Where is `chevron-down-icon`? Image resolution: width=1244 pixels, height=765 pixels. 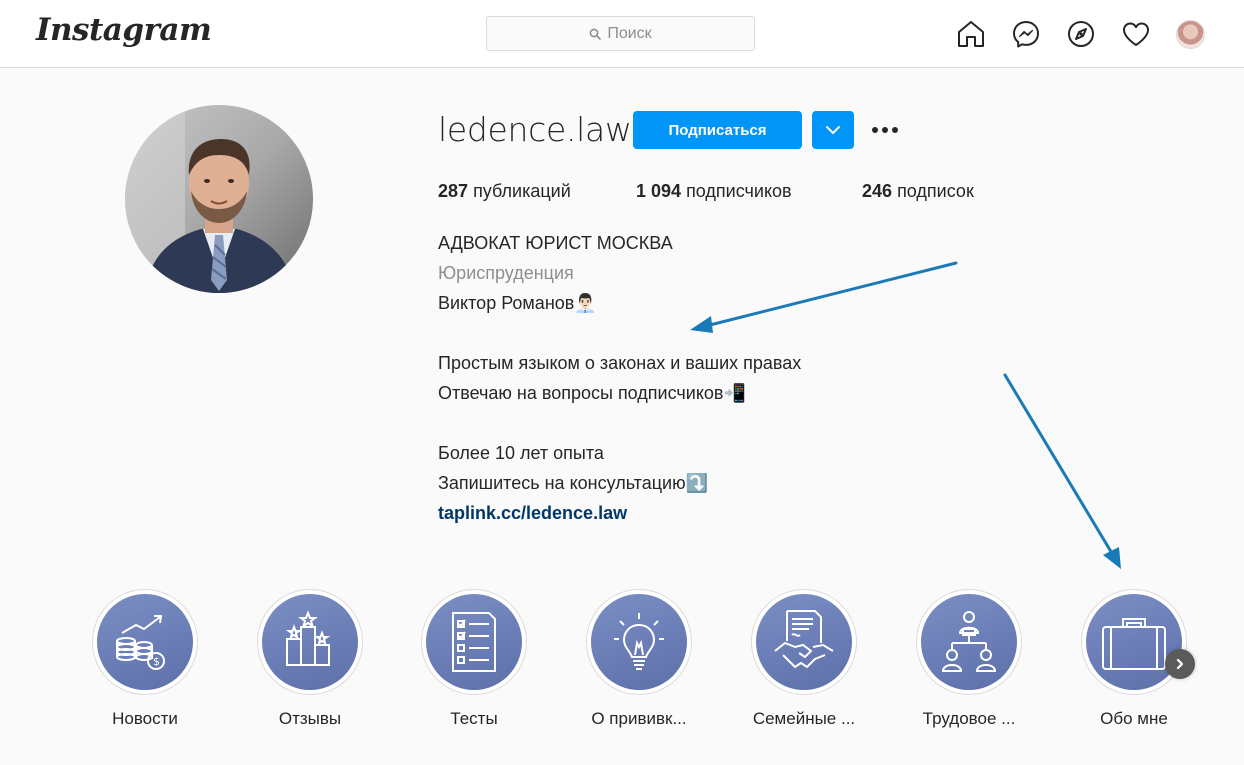
chevron-down-icon is located at coordinates (833, 130).